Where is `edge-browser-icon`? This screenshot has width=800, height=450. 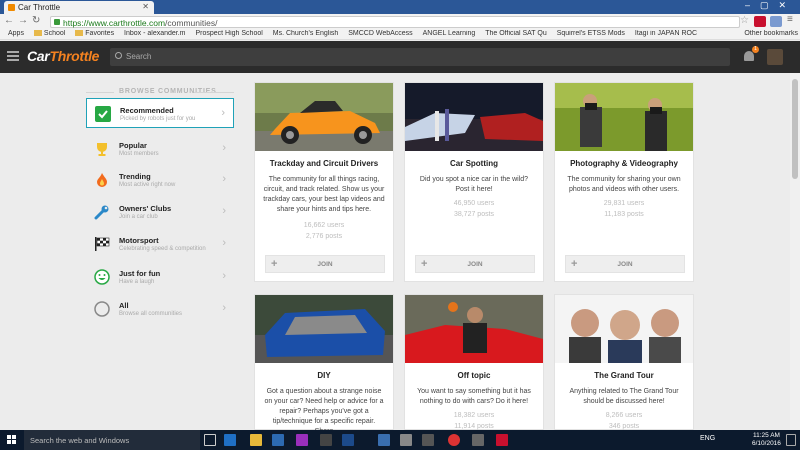 edge-browser-icon is located at coordinates (230, 440).